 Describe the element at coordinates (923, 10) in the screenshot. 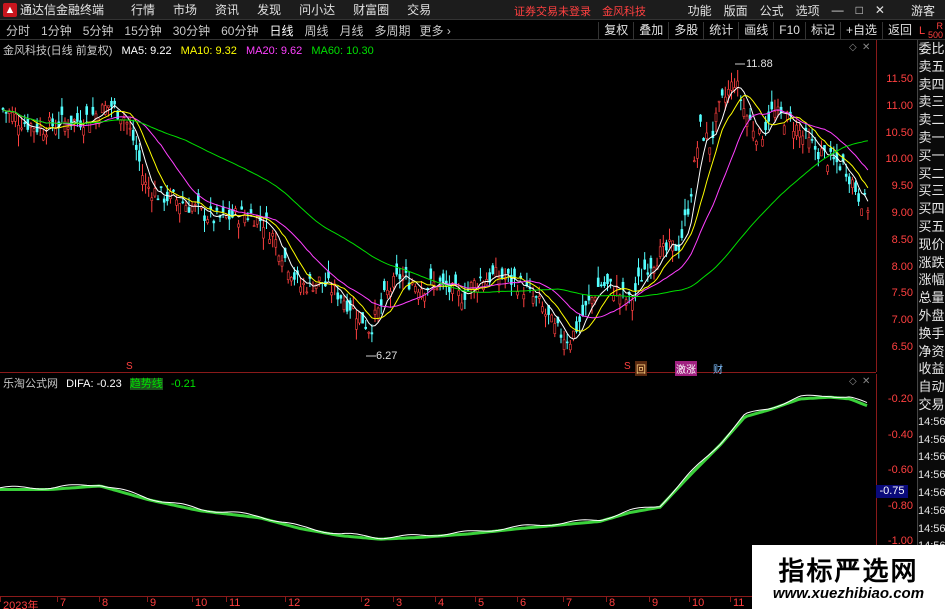

I see `guest-label: 游客` at that location.